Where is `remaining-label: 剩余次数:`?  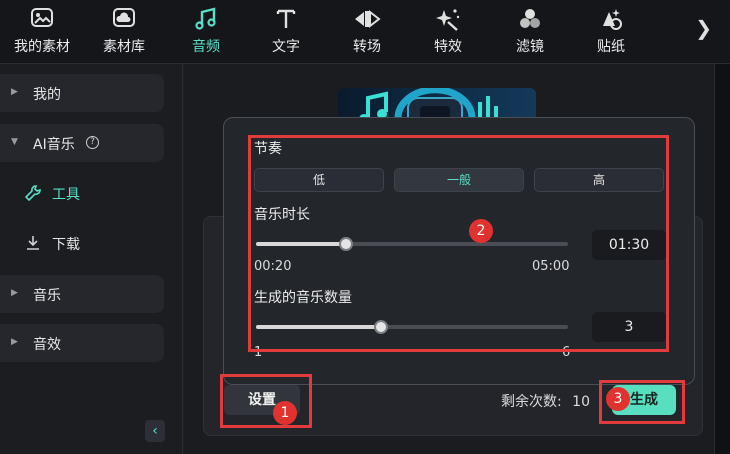
remaining-label: 剩余次数: is located at coordinates (531, 402).